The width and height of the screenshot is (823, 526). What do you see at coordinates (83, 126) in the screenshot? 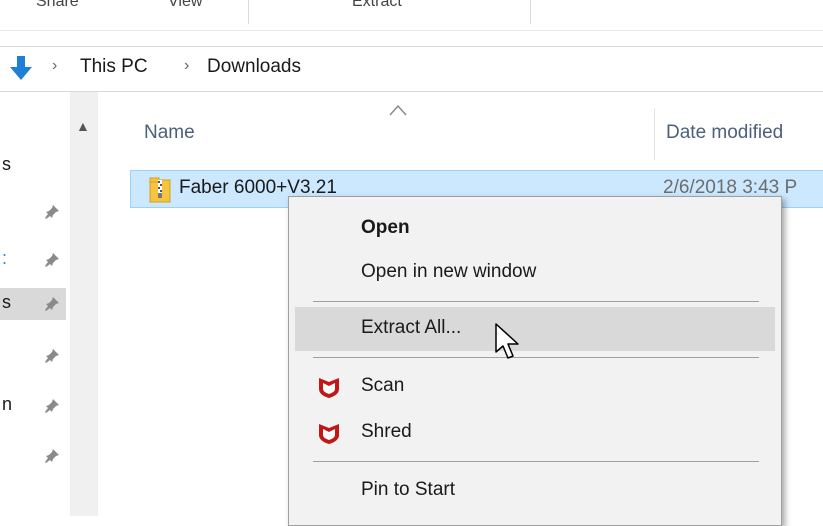
I see `scroll-up-arrow-icon: ▲` at bounding box center [83, 126].